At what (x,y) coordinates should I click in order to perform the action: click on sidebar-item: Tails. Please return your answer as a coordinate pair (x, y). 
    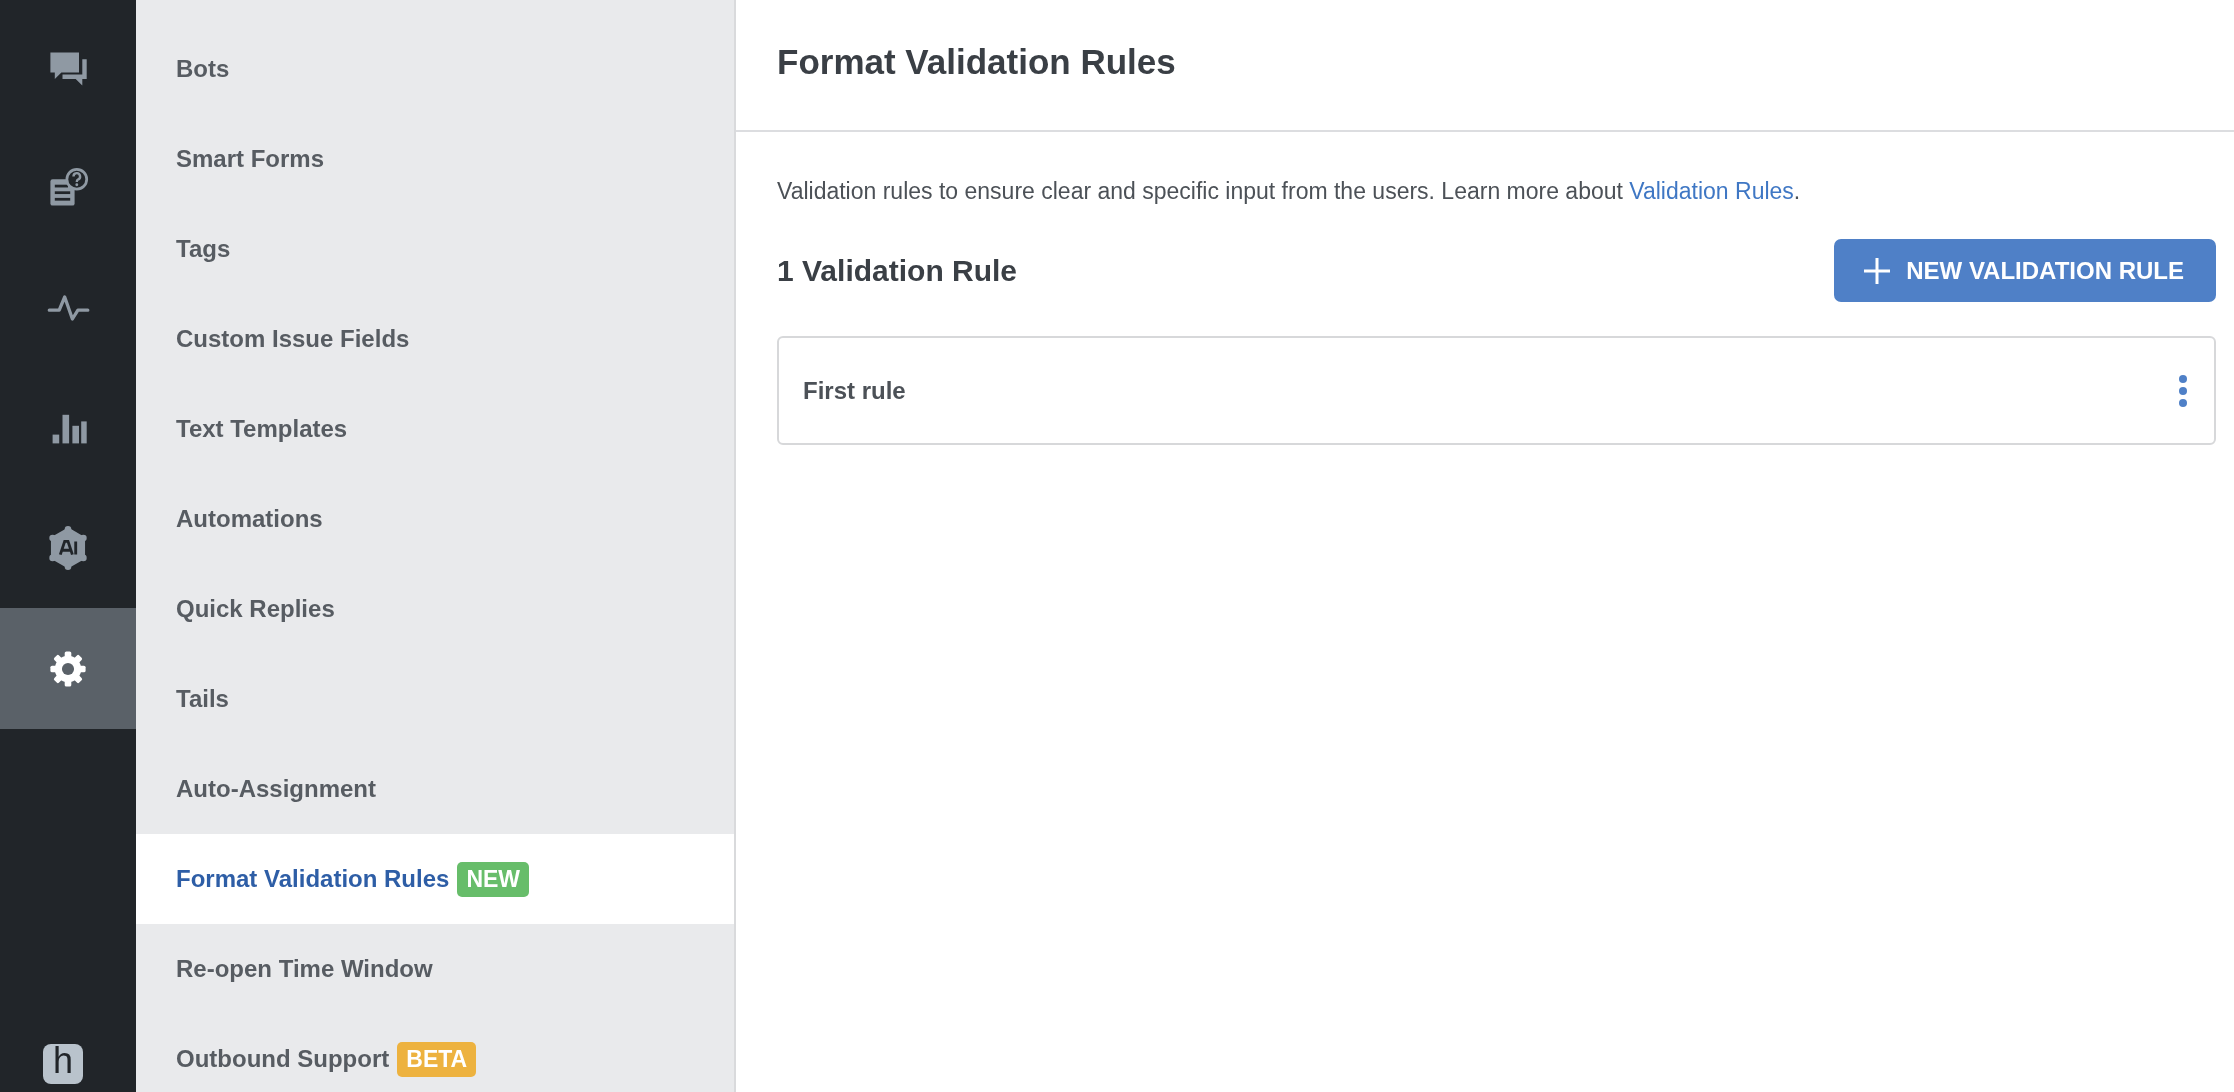
    Looking at the image, I should click on (435, 699).